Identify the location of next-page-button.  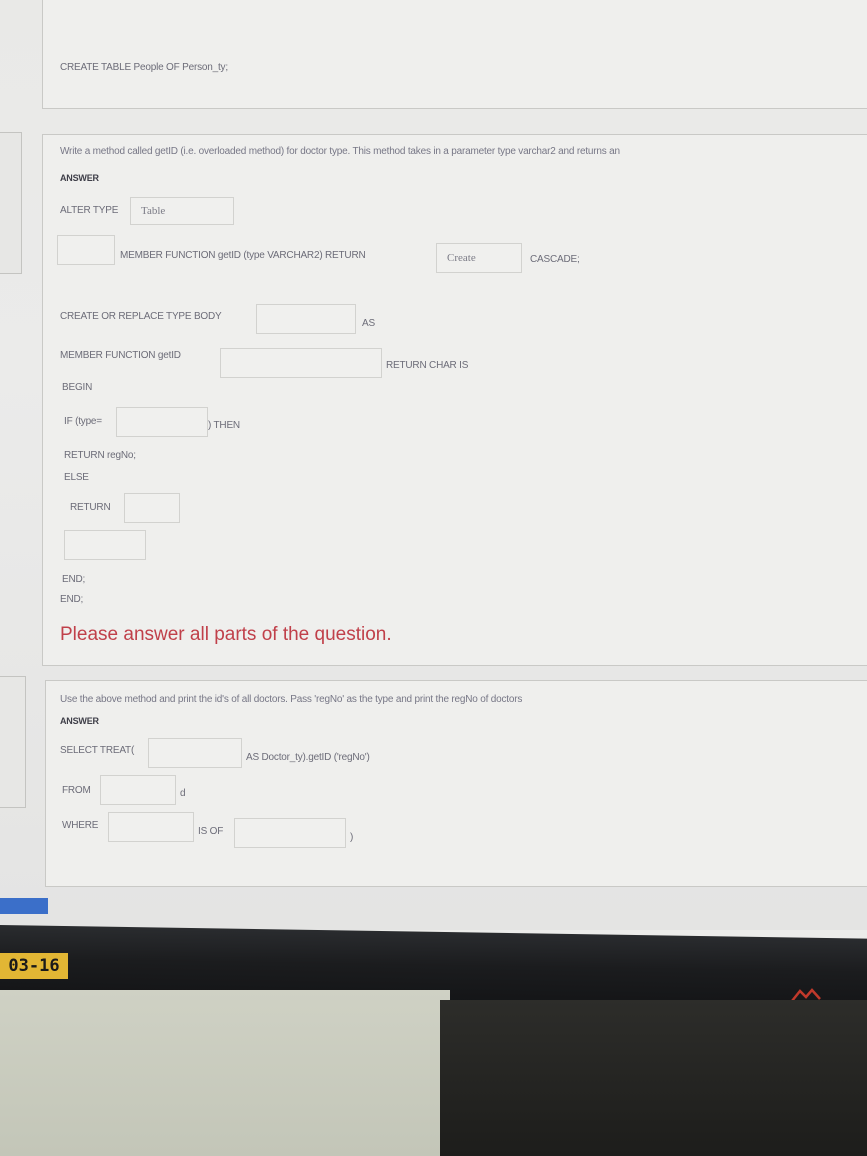
(24, 906).